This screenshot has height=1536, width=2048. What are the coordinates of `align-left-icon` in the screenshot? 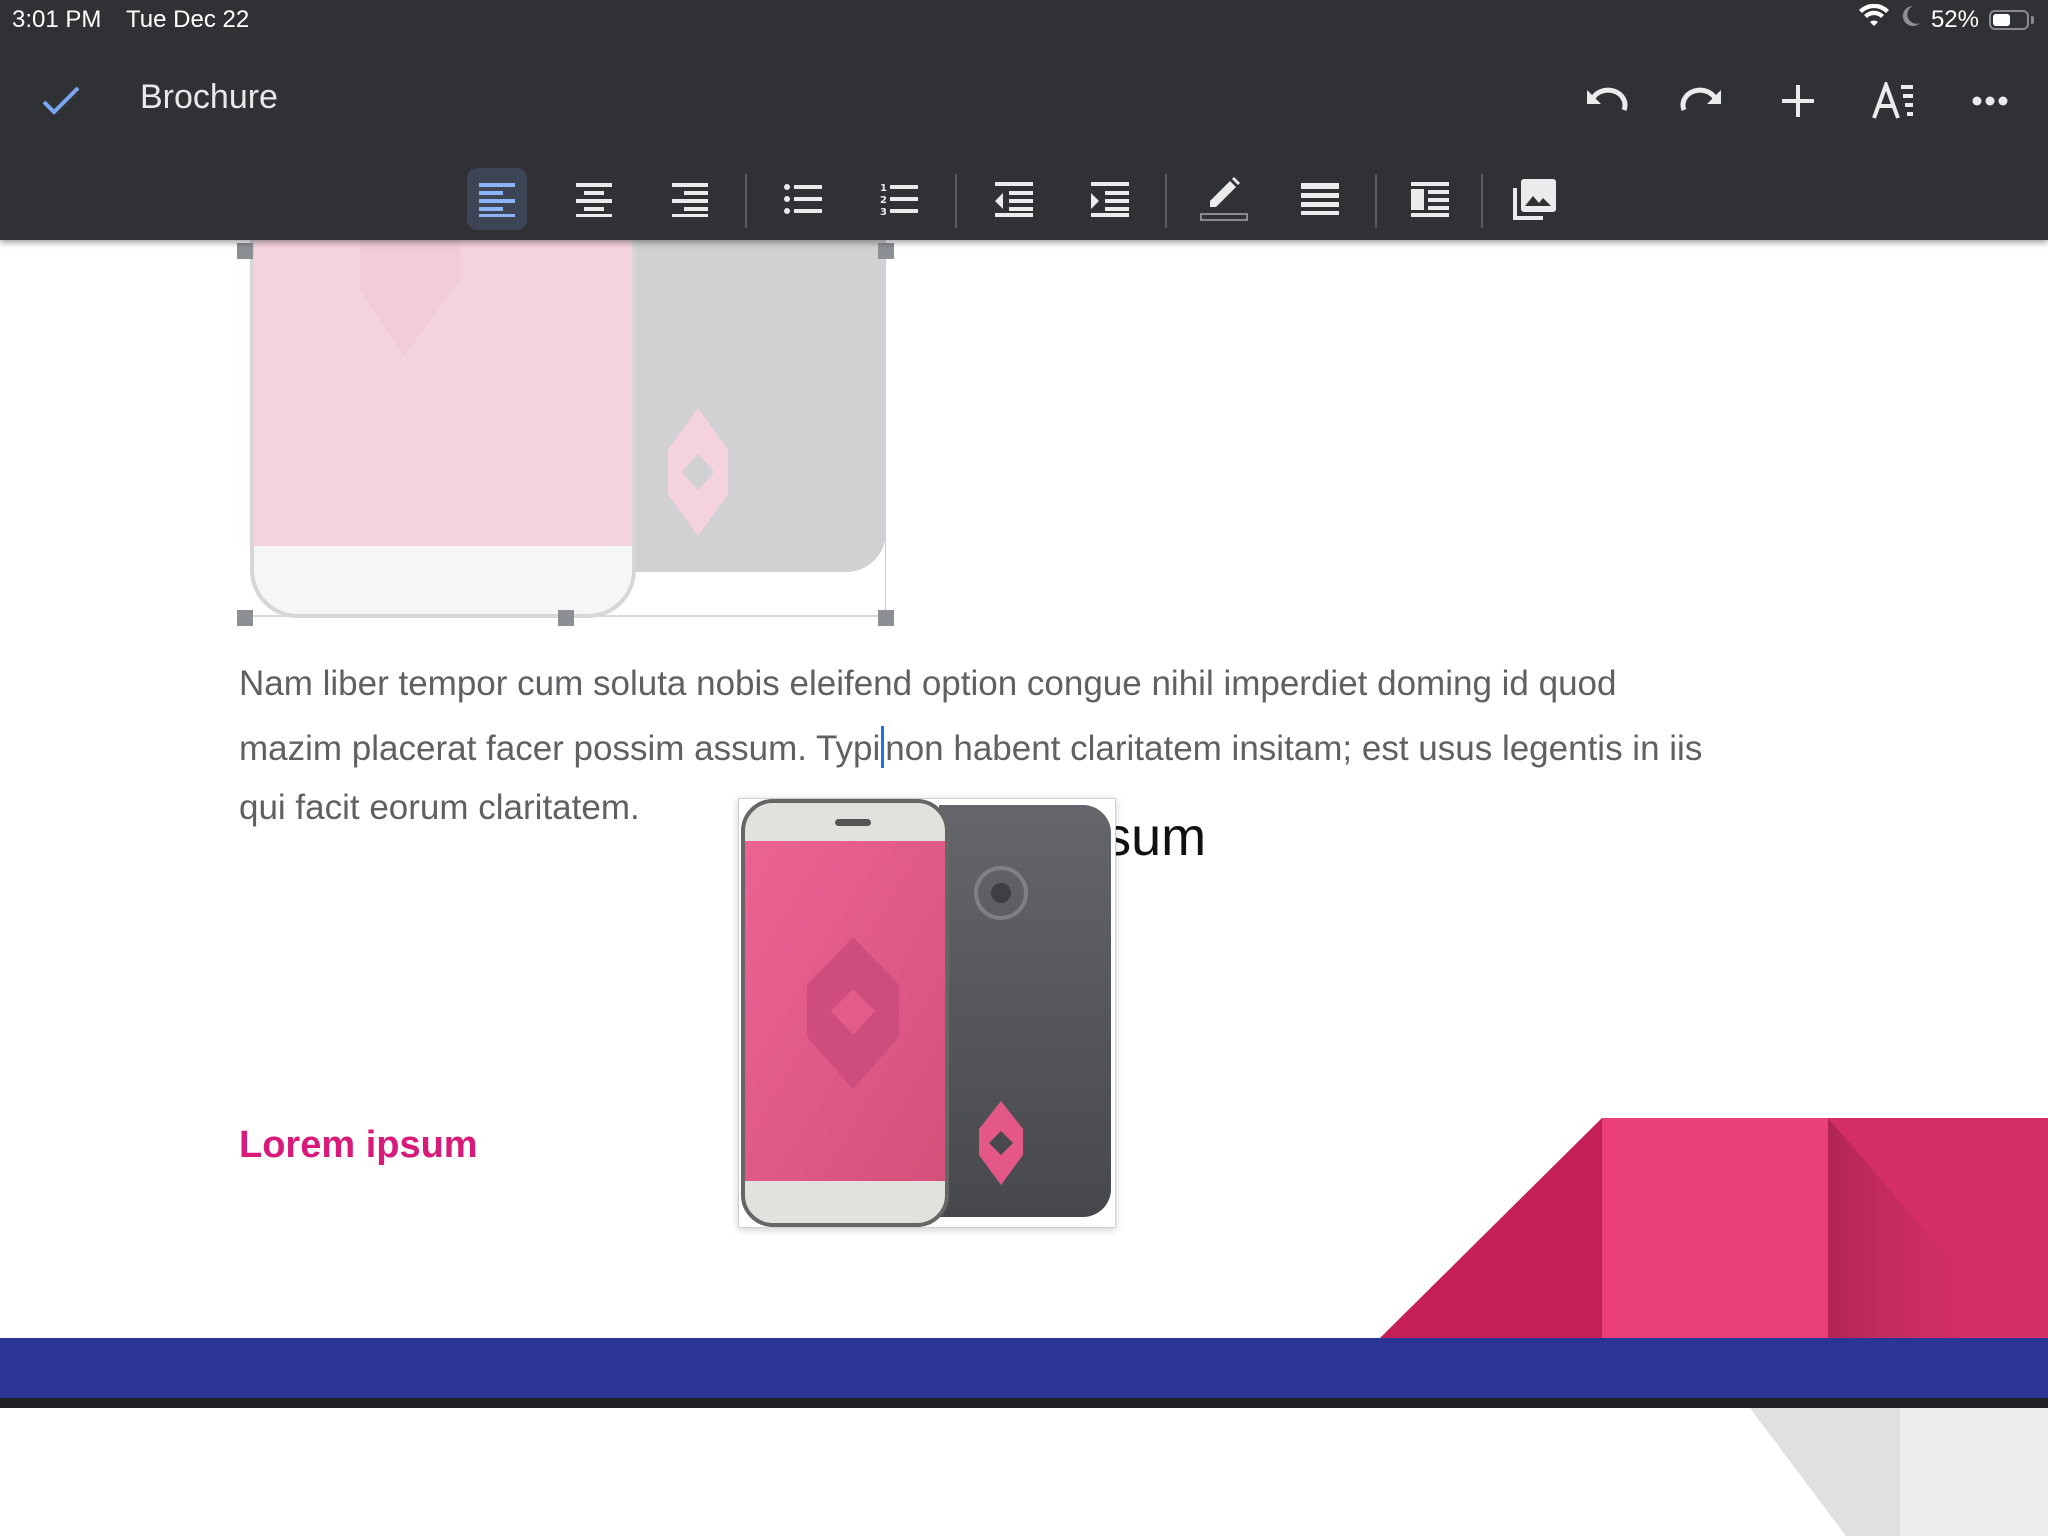 It's located at (497, 200).